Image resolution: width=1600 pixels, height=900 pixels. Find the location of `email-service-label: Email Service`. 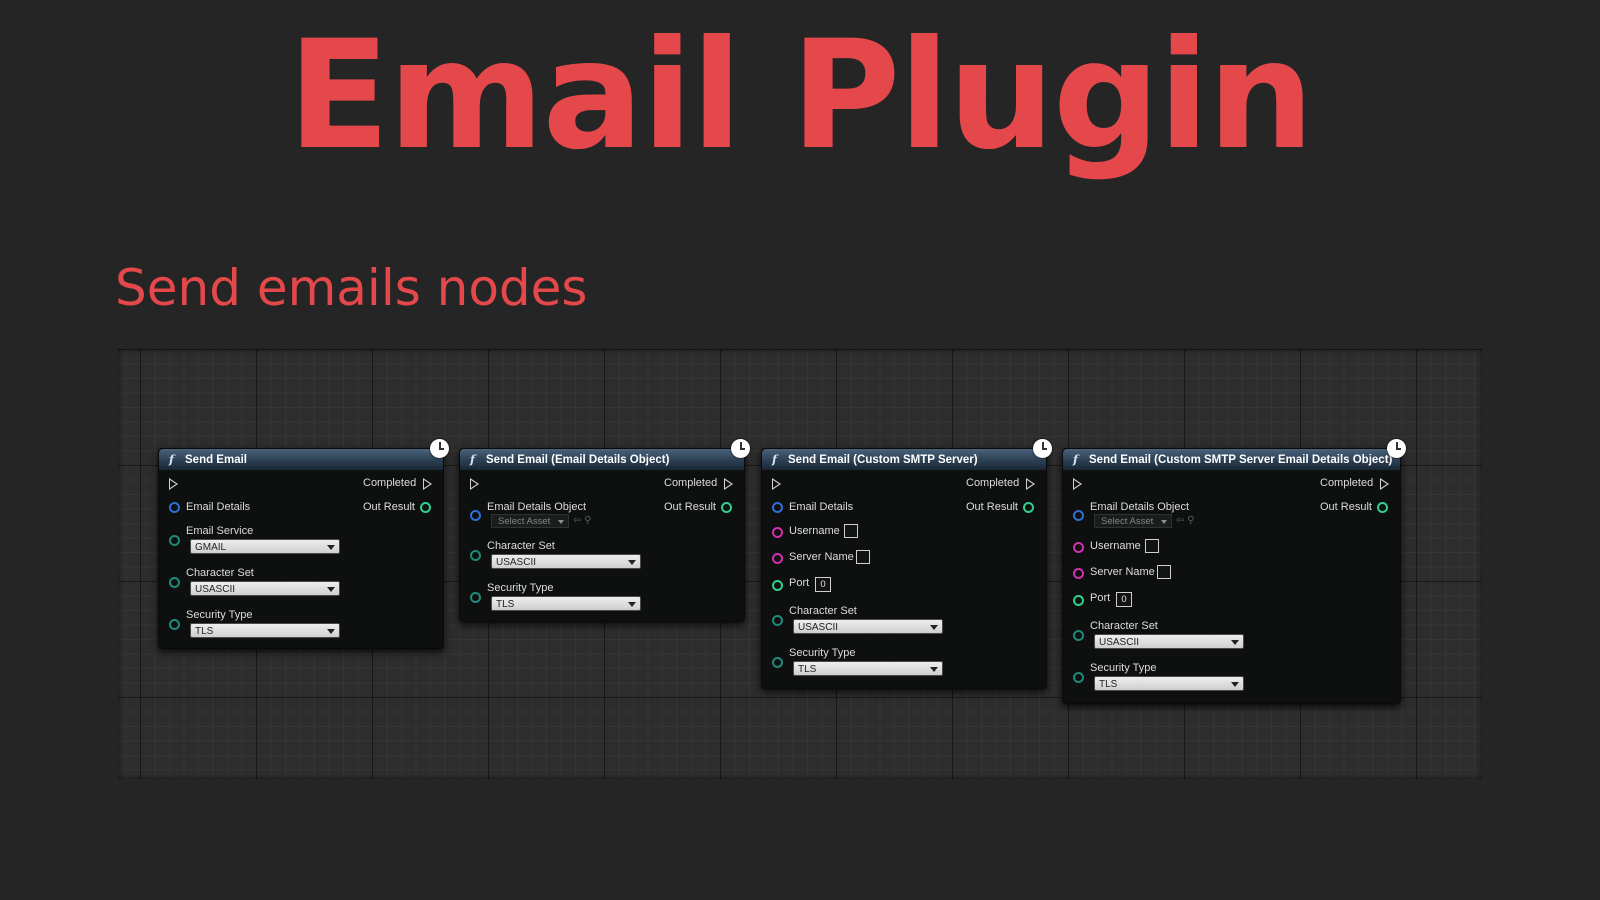

email-service-label: Email Service is located at coordinates (220, 531).